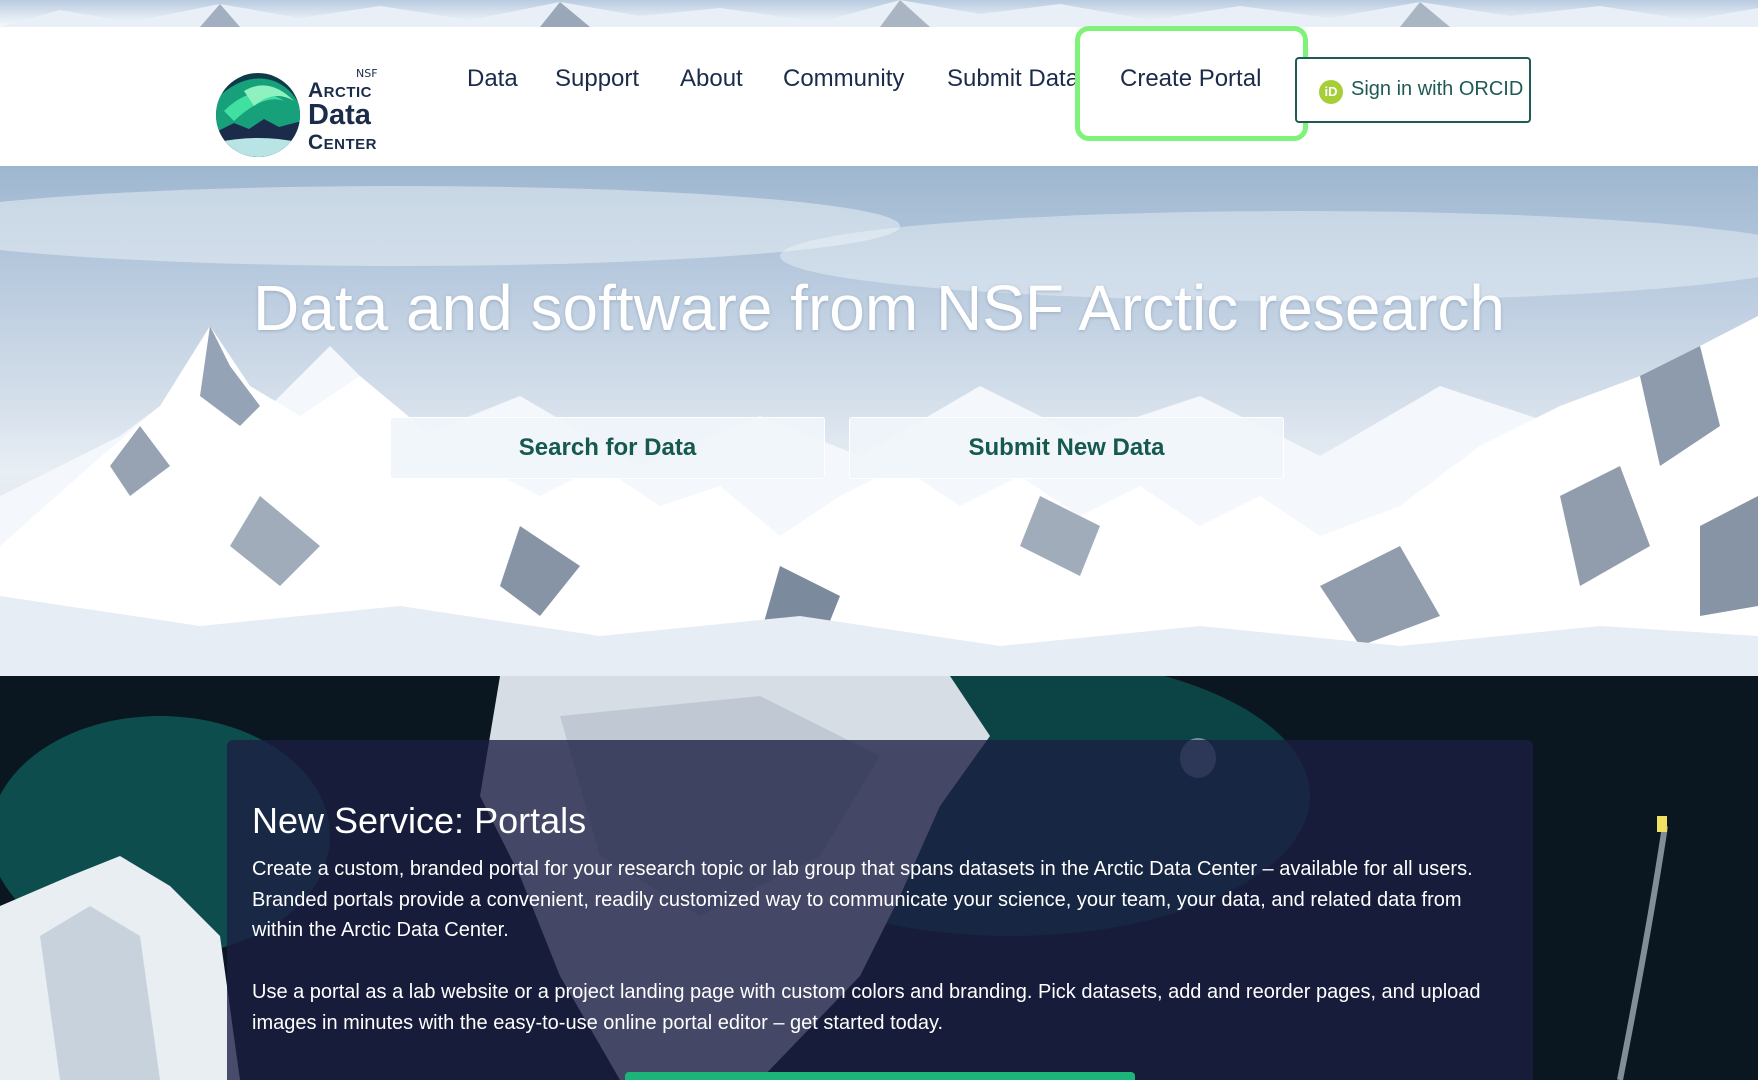  Describe the element at coordinates (419, 820) in the screenshot. I see `portals-title: New Service: Portals` at that location.